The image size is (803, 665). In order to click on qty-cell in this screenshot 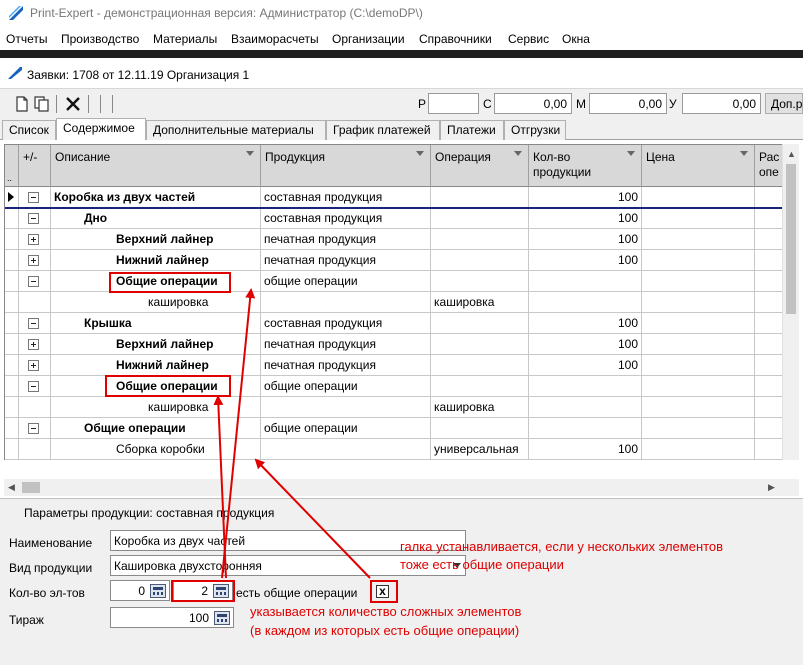, I will do `click(585, 386)`.